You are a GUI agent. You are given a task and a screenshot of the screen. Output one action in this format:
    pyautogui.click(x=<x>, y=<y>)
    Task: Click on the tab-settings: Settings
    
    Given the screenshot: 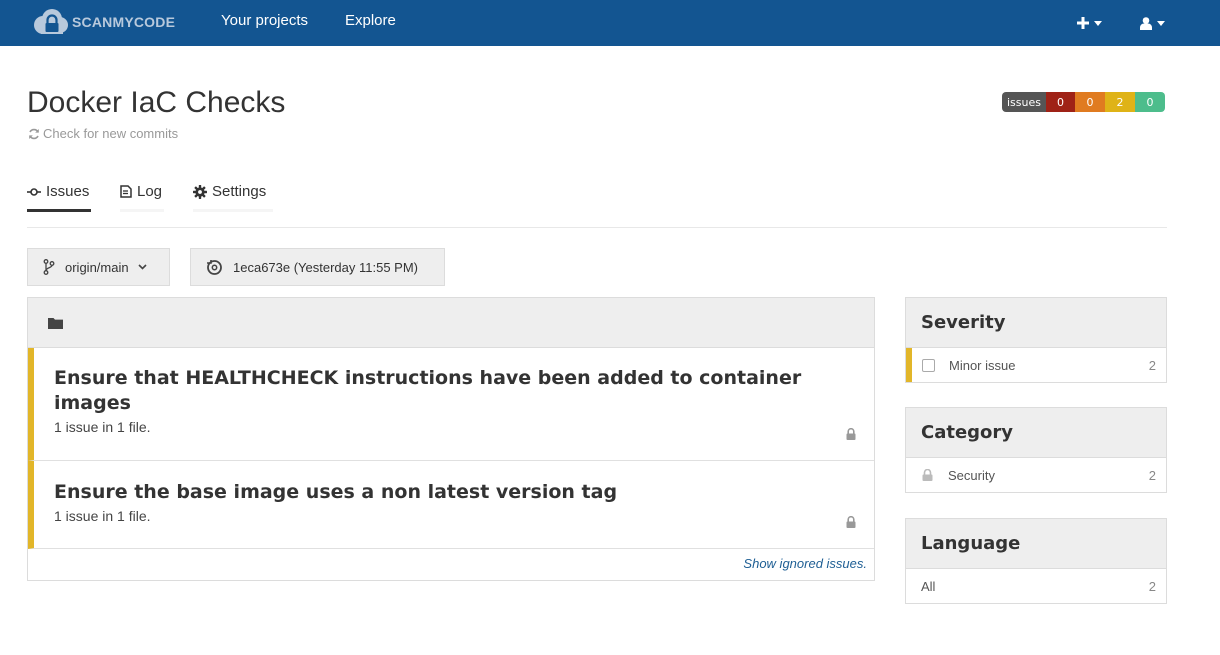 What is the action you would take?
    pyautogui.click(x=233, y=194)
    